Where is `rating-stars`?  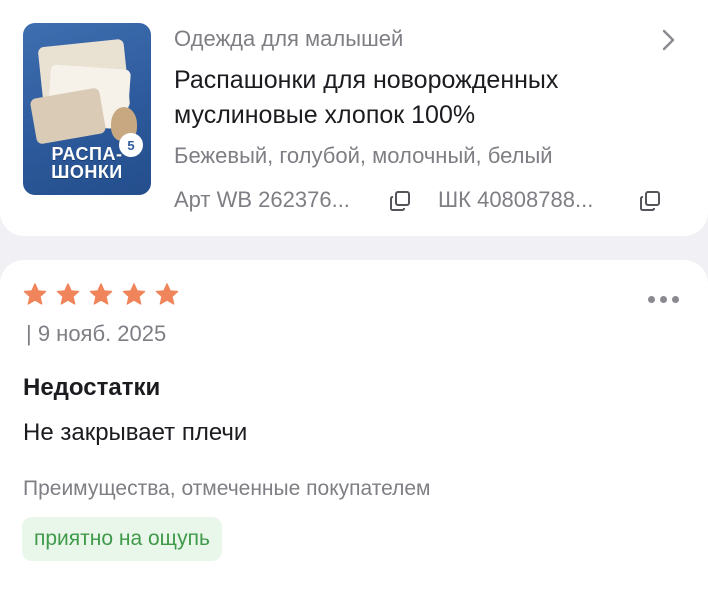
rating-stars is located at coordinates (101, 295).